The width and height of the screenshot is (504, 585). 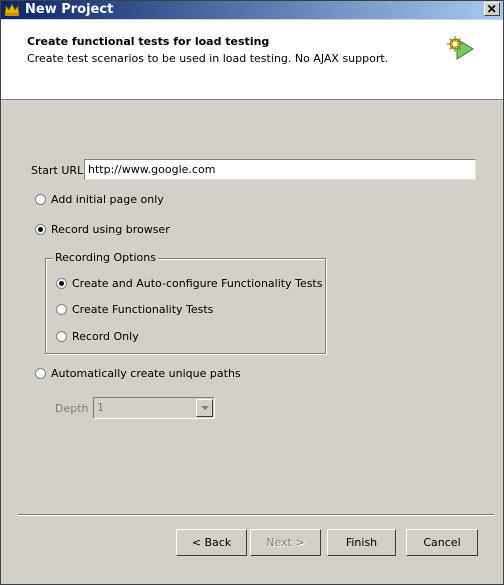 I want to click on radio-functionality, so click(x=61, y=309).